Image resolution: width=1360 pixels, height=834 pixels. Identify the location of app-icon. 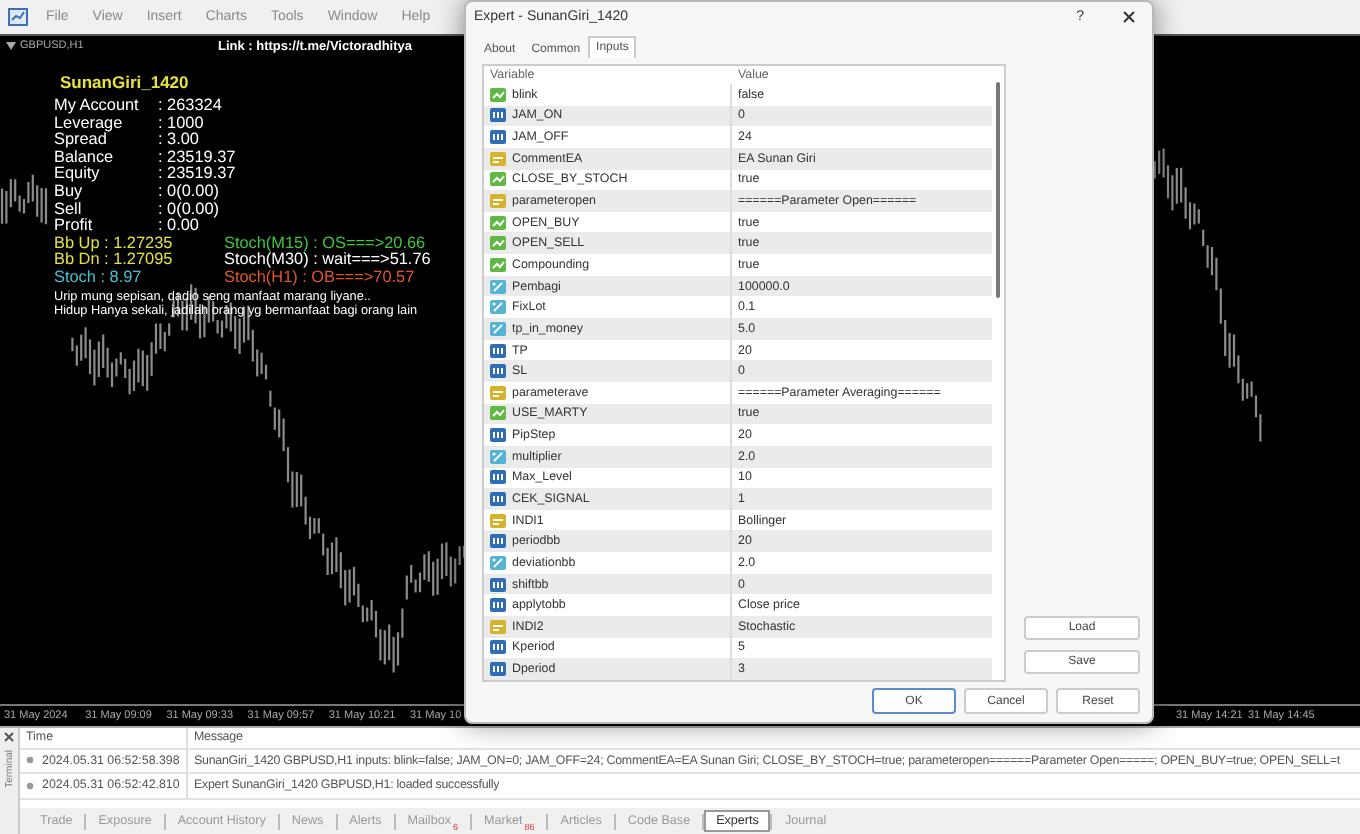
(18, 17).